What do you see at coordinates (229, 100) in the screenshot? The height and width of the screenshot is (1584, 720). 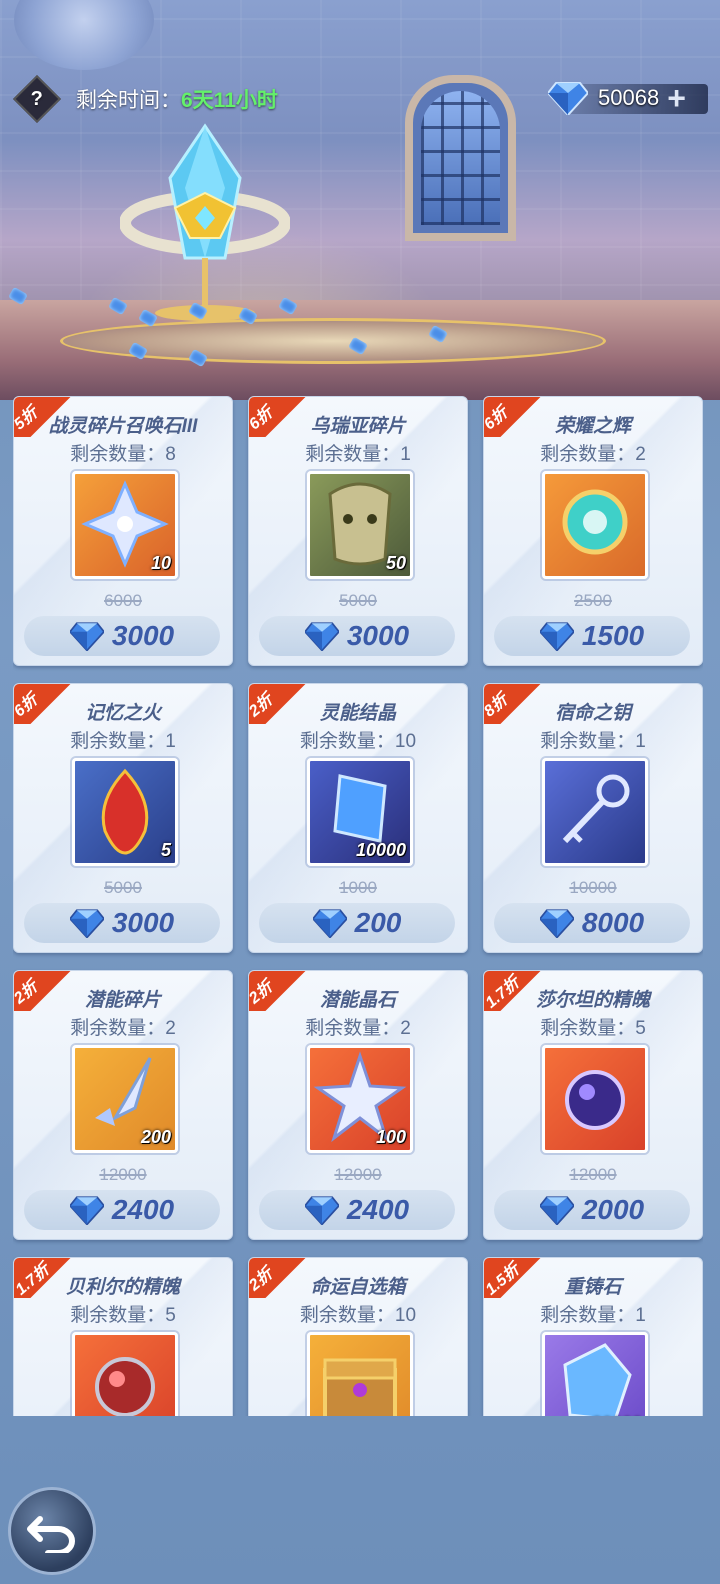 I see `timer-value: 6天11小时` at bounding box center [229, 100].